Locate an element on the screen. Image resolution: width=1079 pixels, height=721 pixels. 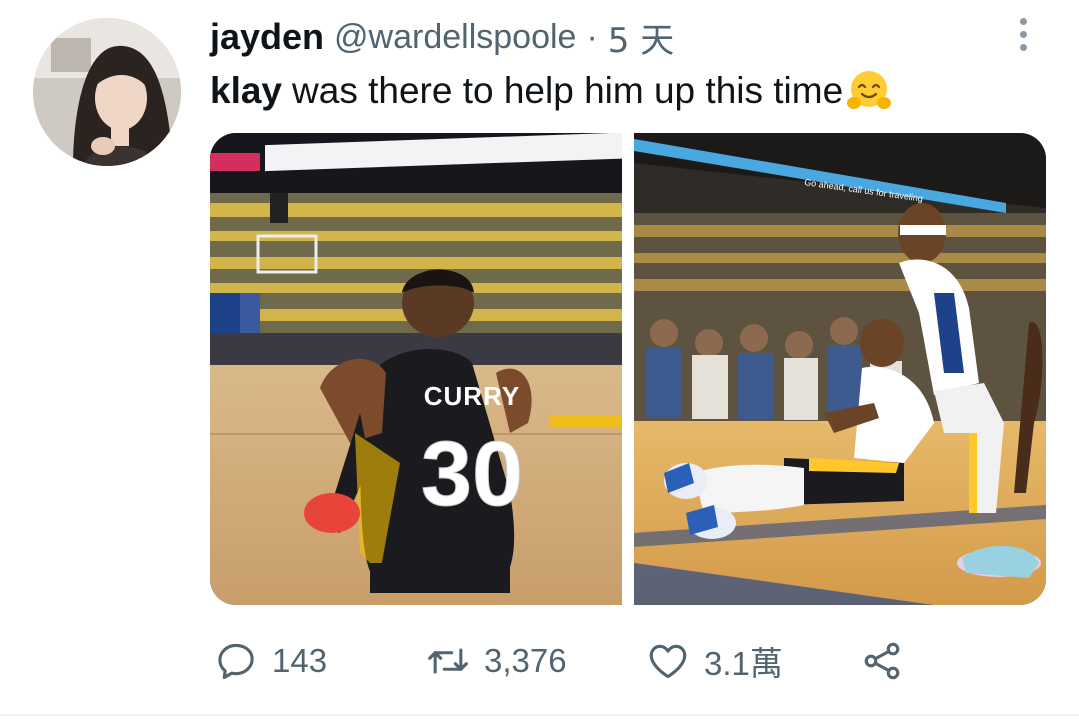
jersey-number: 30 is located at coordinates (472, 474).